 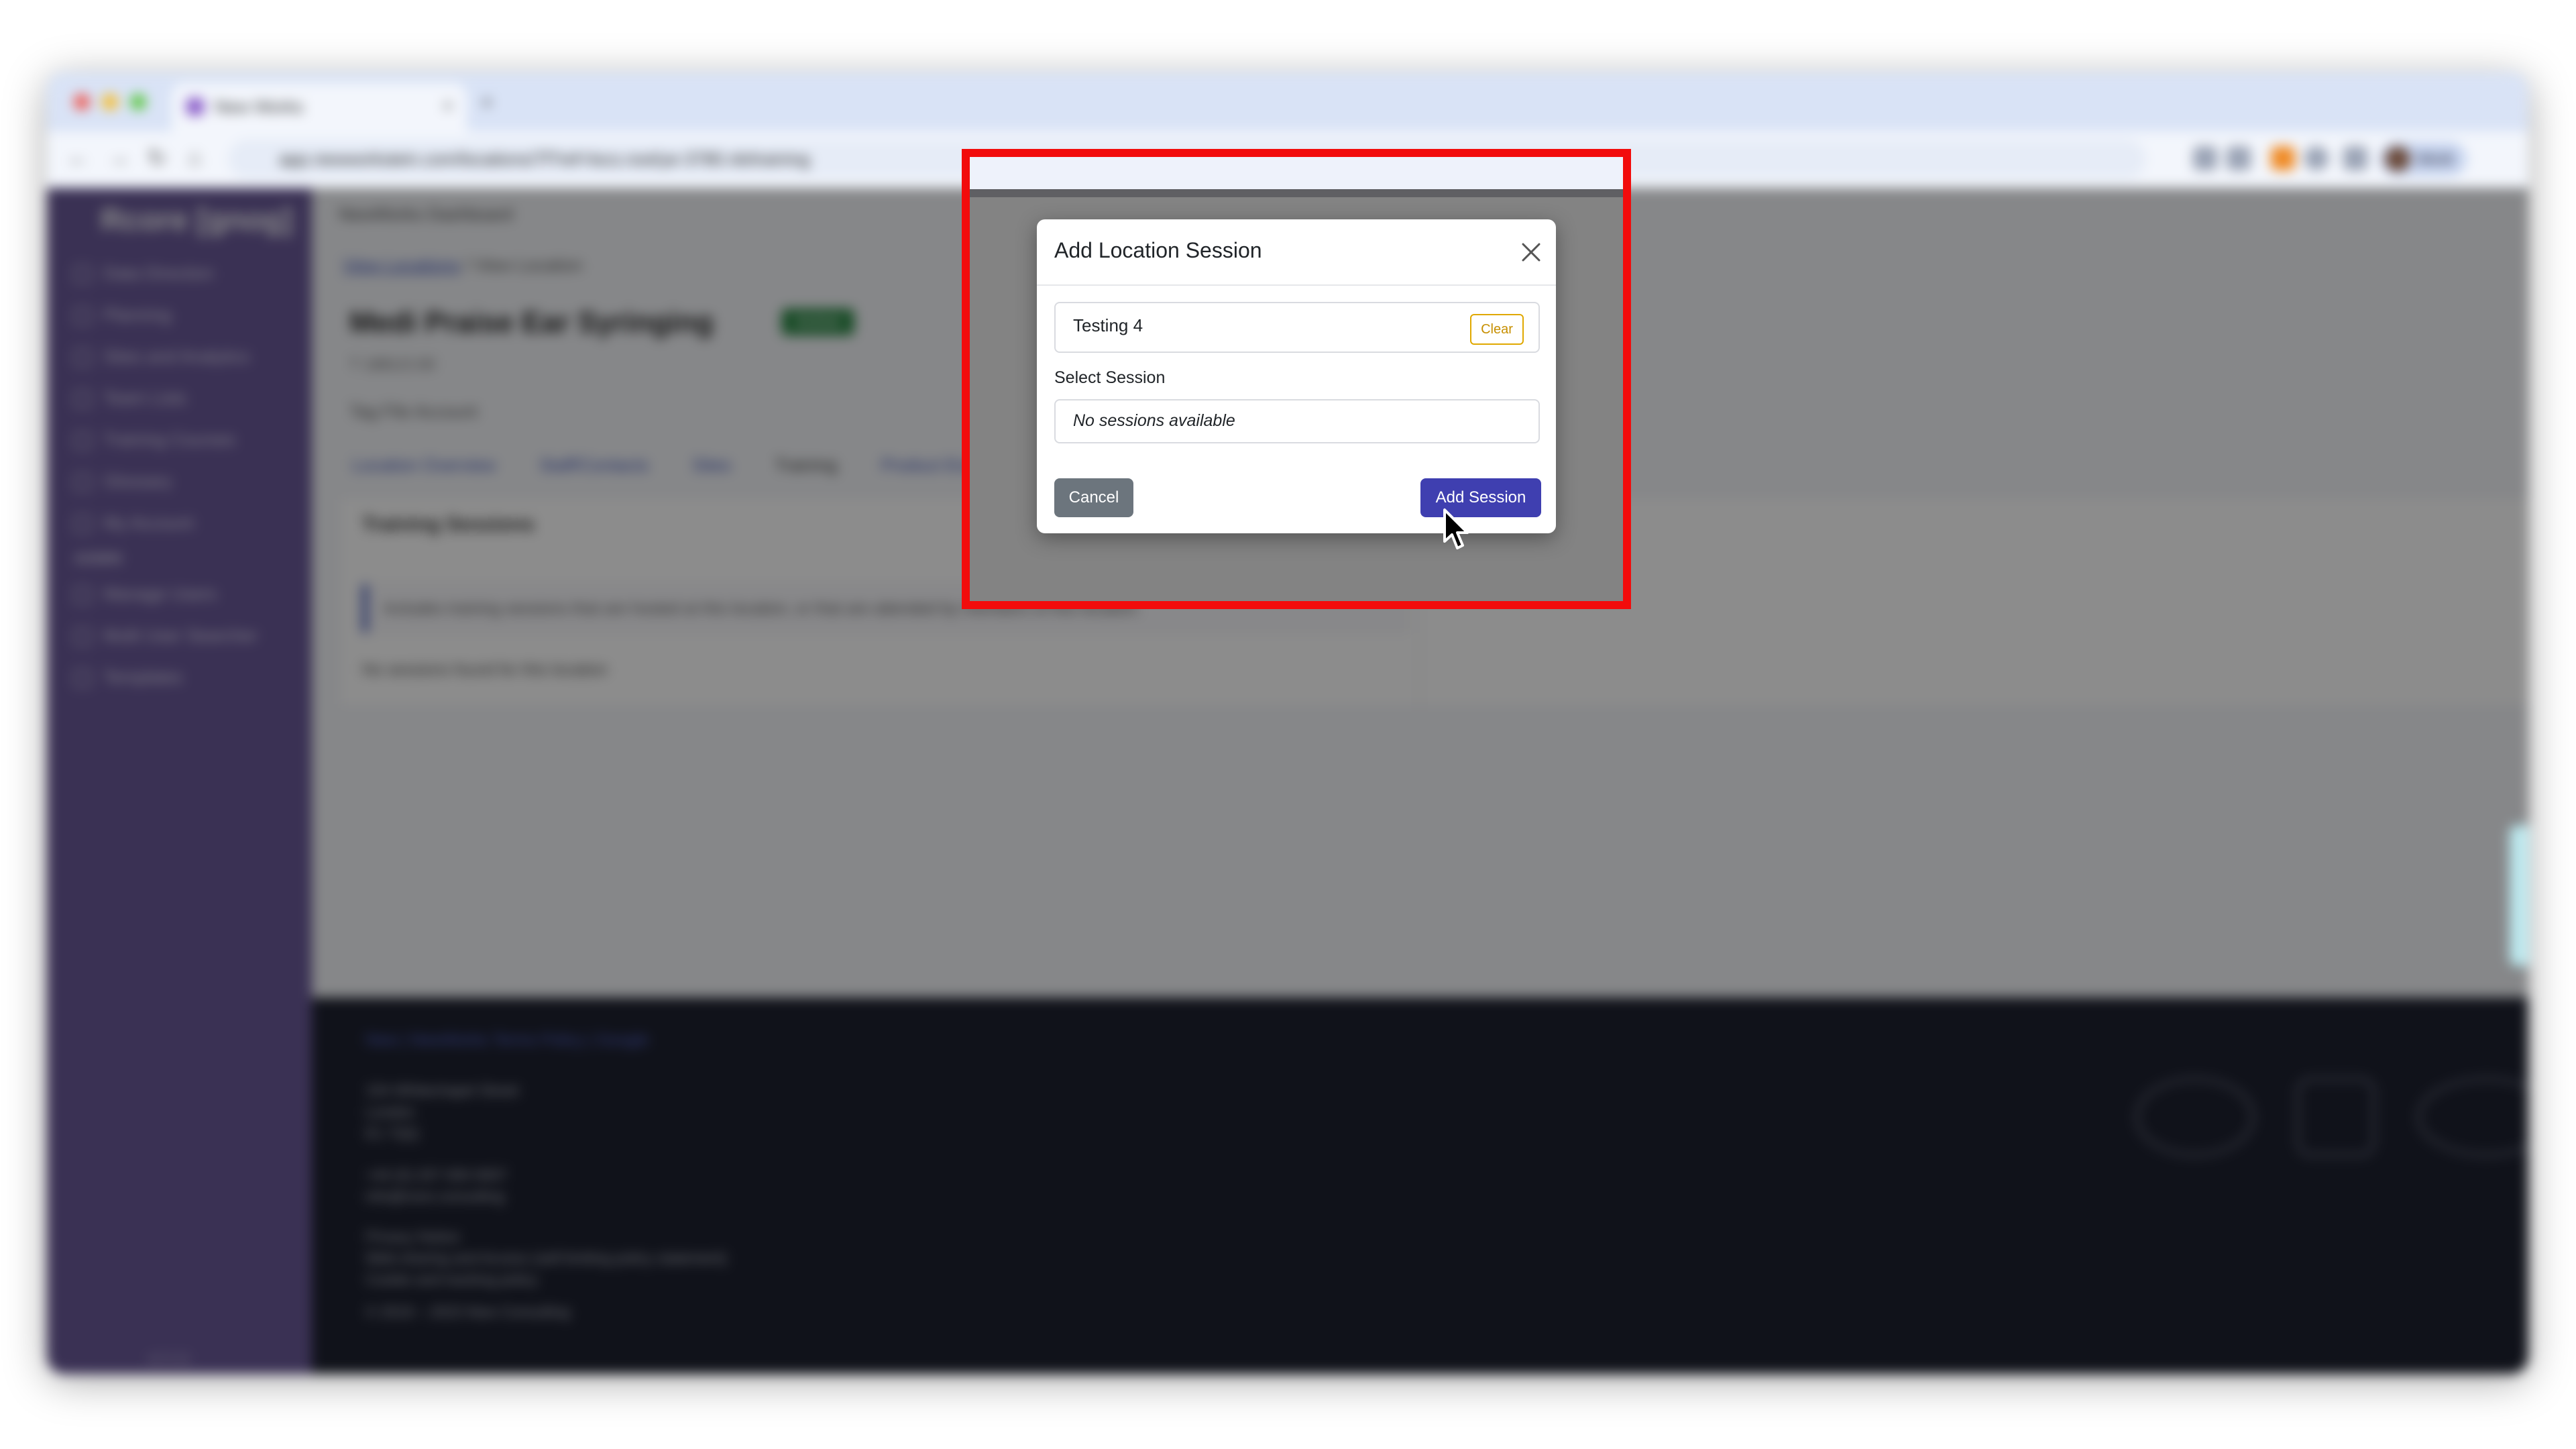 I want to click on avatar, so click(x=2397, y=159).